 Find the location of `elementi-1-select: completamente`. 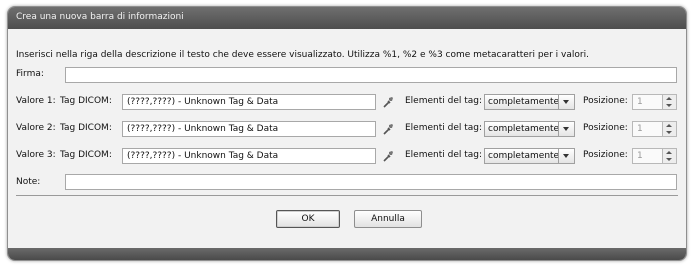

elementi-1-select: completamente is located at coordinates (529, 102).